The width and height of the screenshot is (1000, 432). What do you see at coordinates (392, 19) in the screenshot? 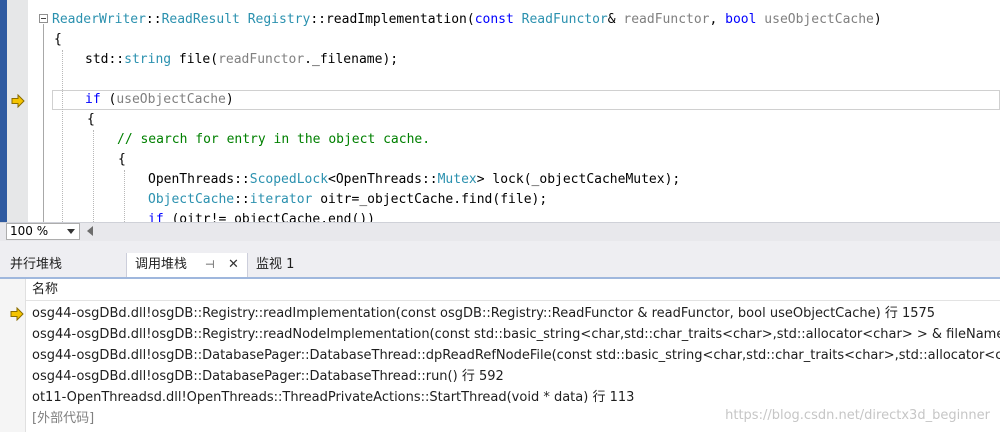
I see `code-token: ::readImplementation(` at bounding box center [392, 19].